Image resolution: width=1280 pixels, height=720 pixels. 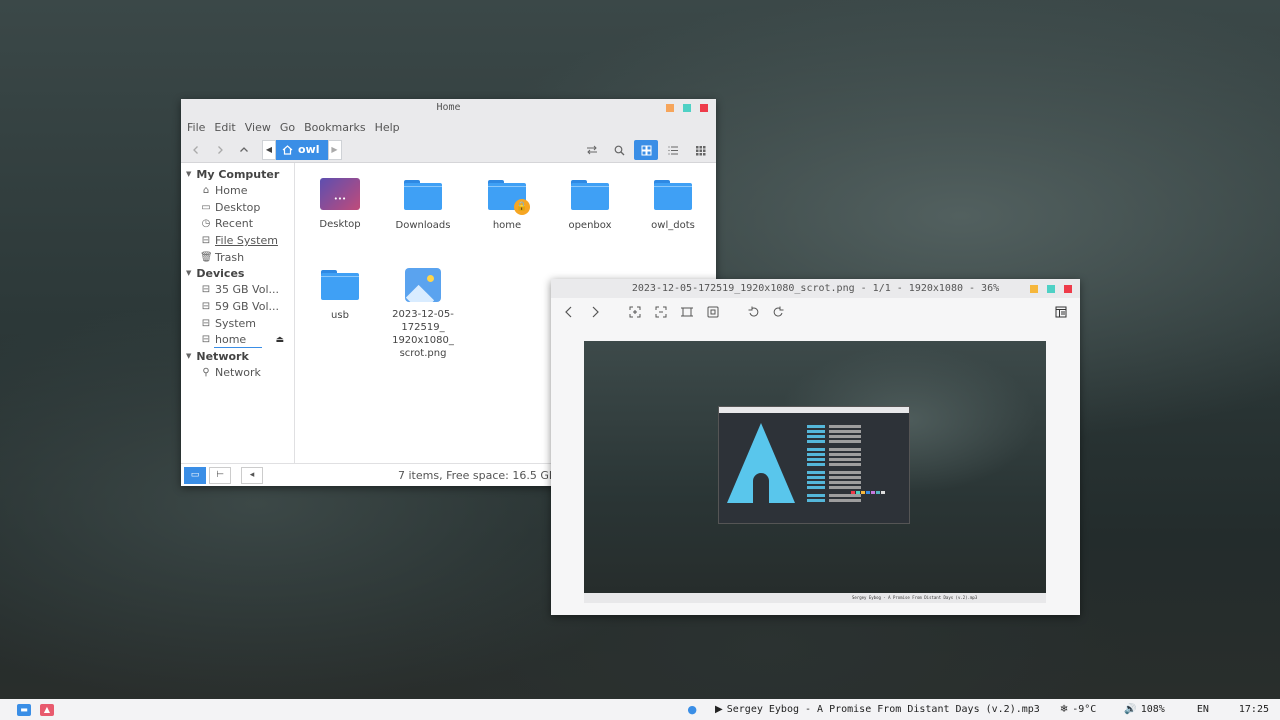 What do you see at coordinates (258, 127) in the screenshot?
I see `menu-view: View` at bounding box center [258, 127].